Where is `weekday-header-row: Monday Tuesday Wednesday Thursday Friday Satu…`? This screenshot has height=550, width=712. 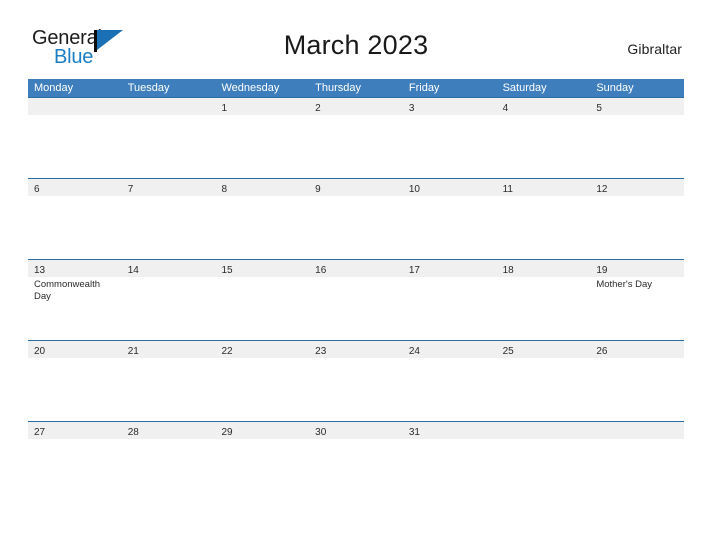 weekday-header-row: Monday Tuesday Wednesday Thursday Friday Satu… is located at coordinates (356, 88).